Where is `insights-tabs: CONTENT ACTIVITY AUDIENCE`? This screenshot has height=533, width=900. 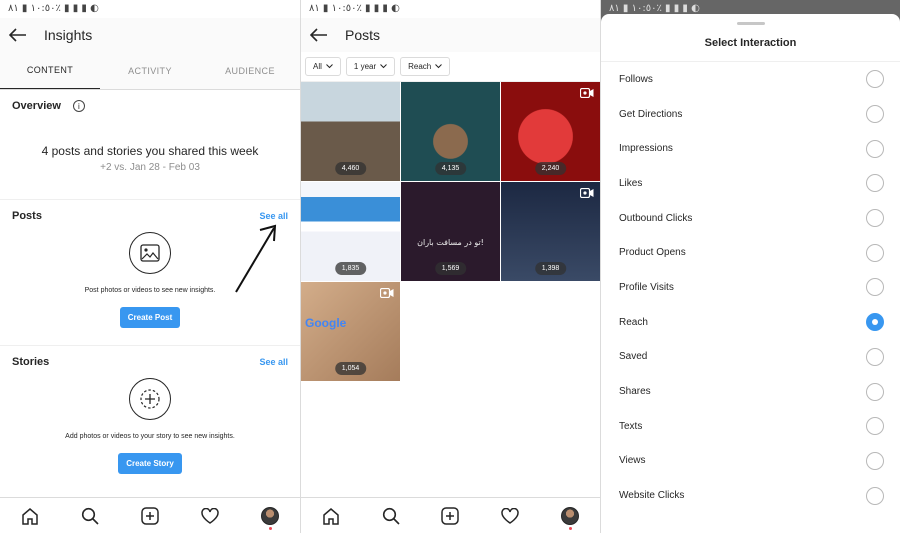 insights-tabs: CONTENT ACTIVITY AUDIENCE is located at coordinates (150, 71).